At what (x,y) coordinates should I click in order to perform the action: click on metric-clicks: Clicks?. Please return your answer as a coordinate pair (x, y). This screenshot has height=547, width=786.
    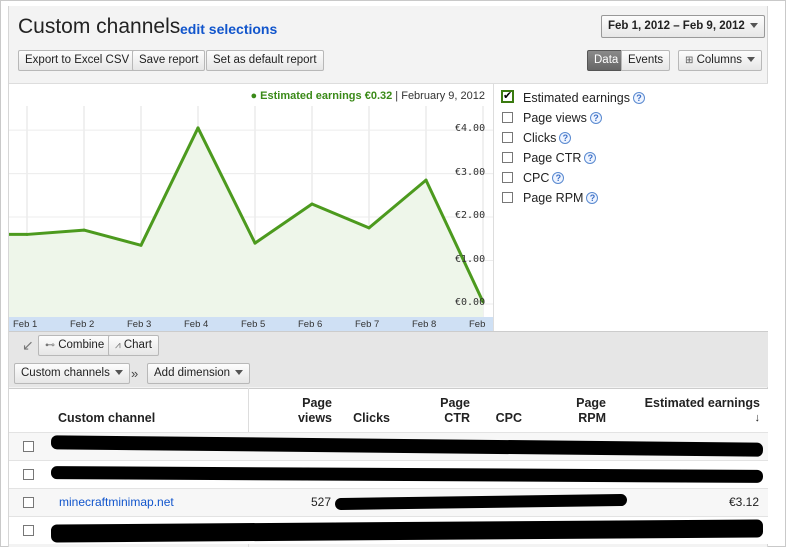
    Looking at the image, I should click on (537, 138).